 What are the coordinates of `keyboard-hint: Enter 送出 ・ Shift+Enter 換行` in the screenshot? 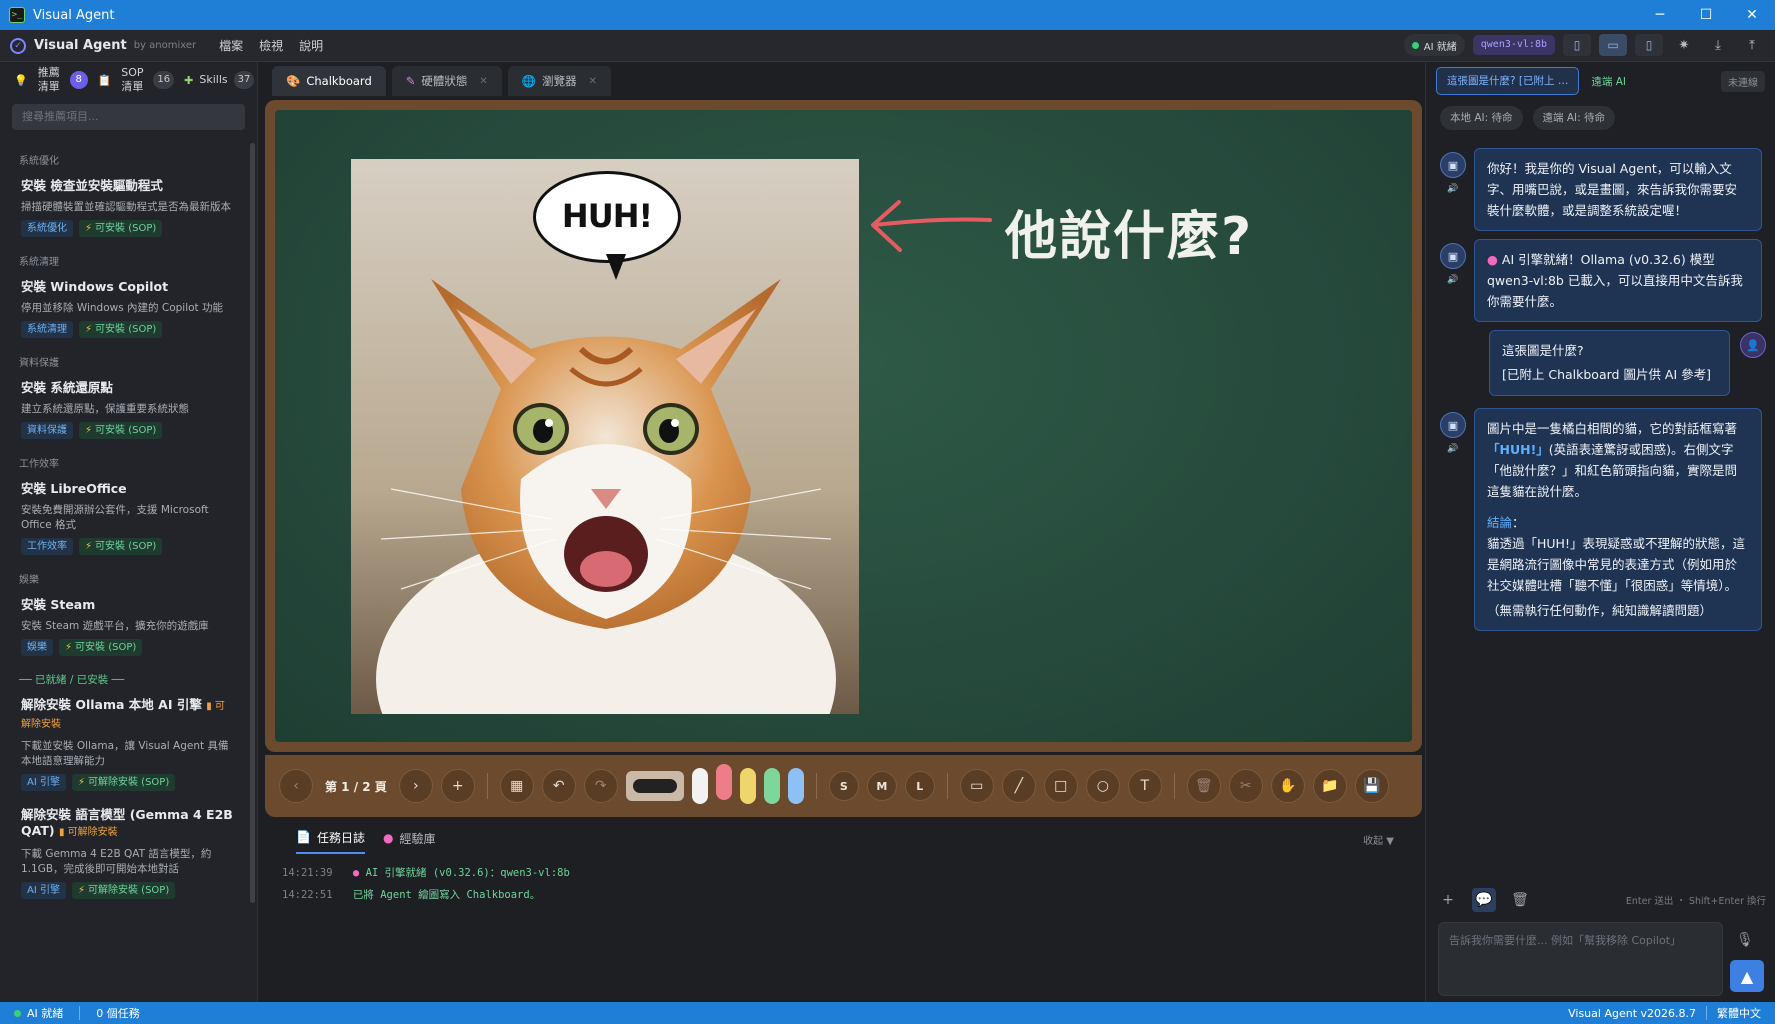 It's located at (1695, 901).